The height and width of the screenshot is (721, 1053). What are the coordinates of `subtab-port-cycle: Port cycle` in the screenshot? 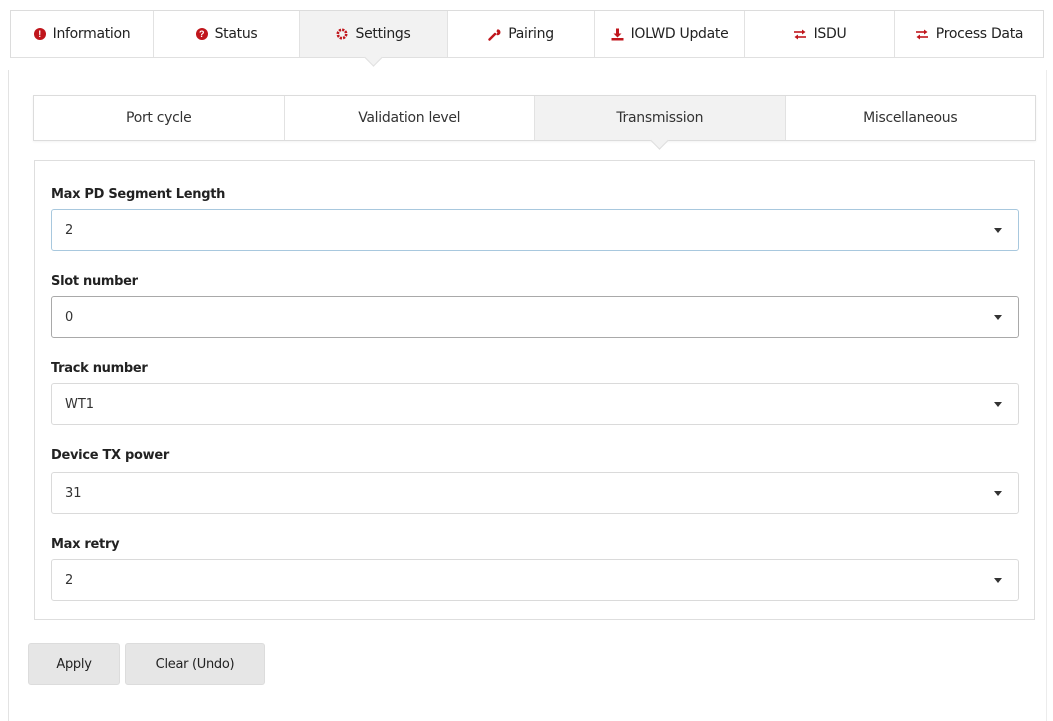 It's located at (159, 118).